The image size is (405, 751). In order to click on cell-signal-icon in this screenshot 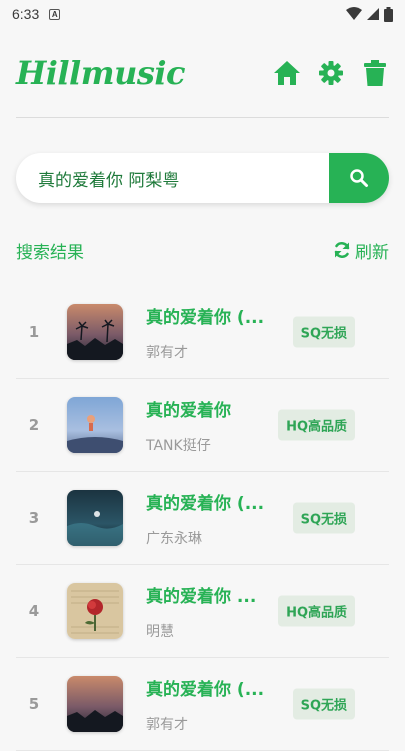, I will do `click(373, 14)`.